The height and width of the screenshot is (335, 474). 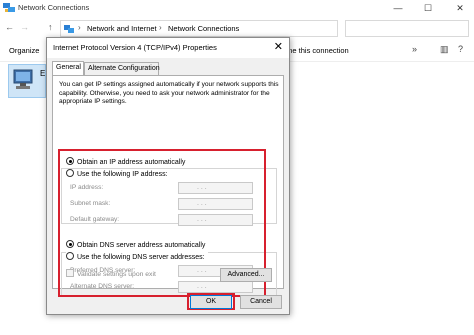 What do you see at coordinates (428, 8) in the screenshot?
I see `maximize-button: ☐` at bounding box center [428, 8].